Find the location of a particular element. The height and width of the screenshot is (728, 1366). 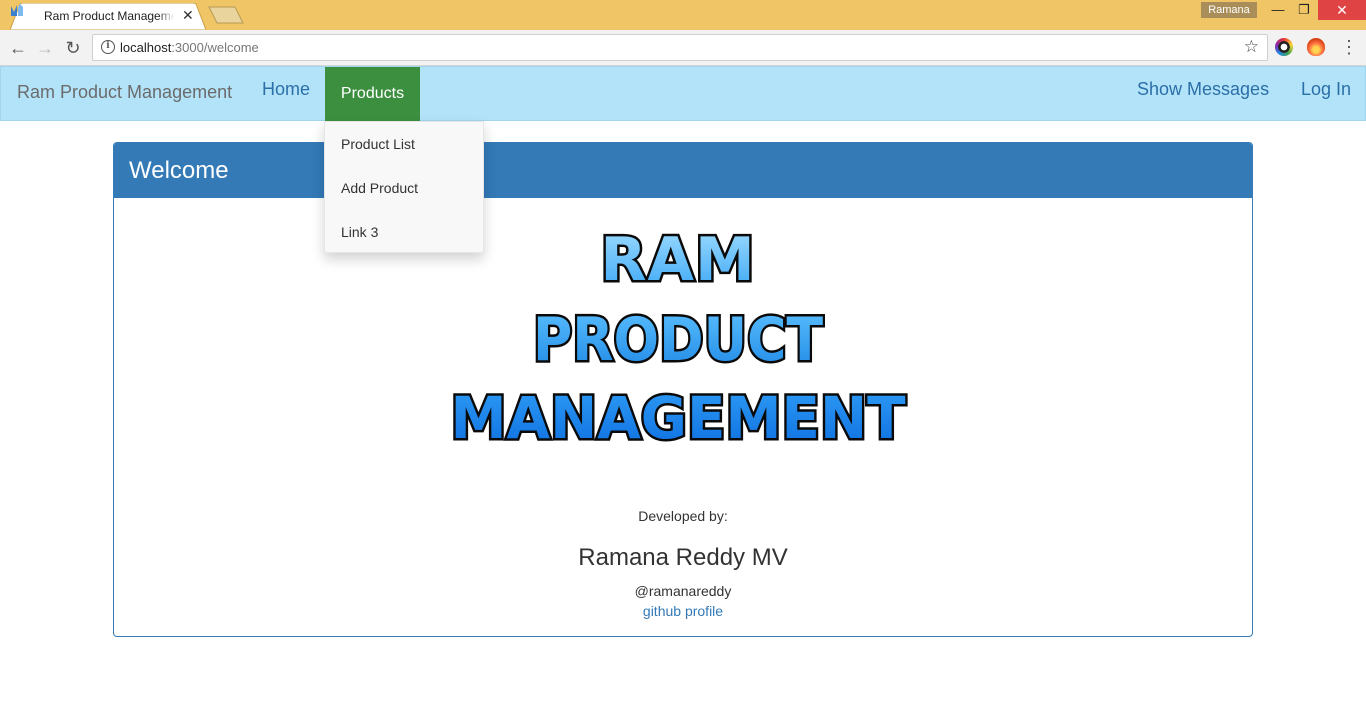

logo-line-3: MANAGEMENT is located at coordinates (678, 417).